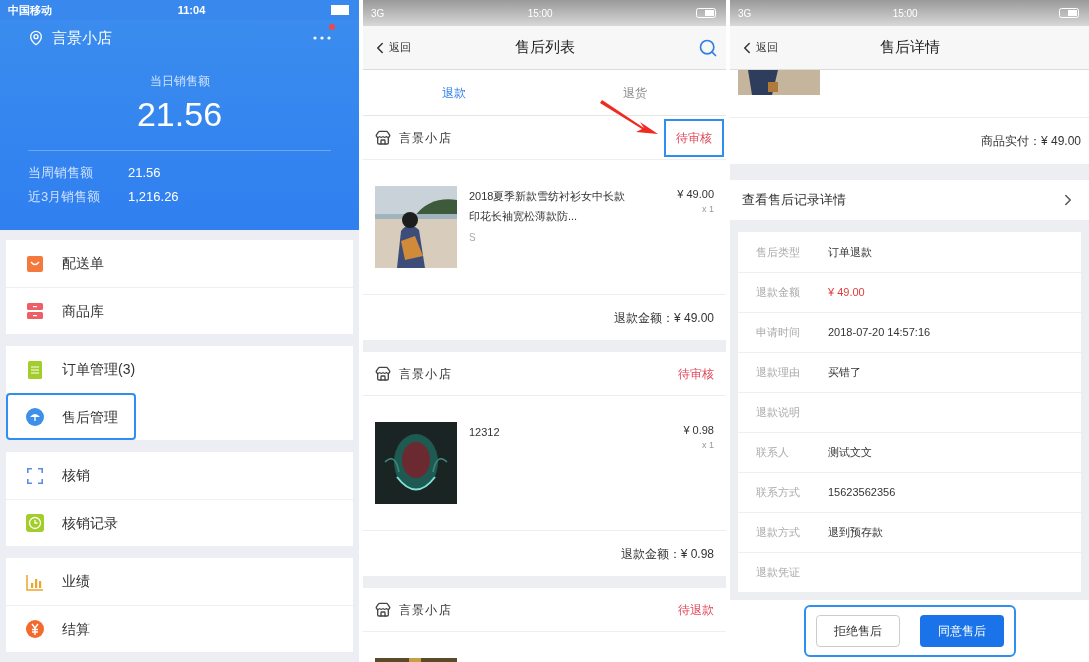  What do you see at coordinates (179, 81) in the screenshot?
I see `today-sales-label: 当日销售额` at bounding box center [179, 81].